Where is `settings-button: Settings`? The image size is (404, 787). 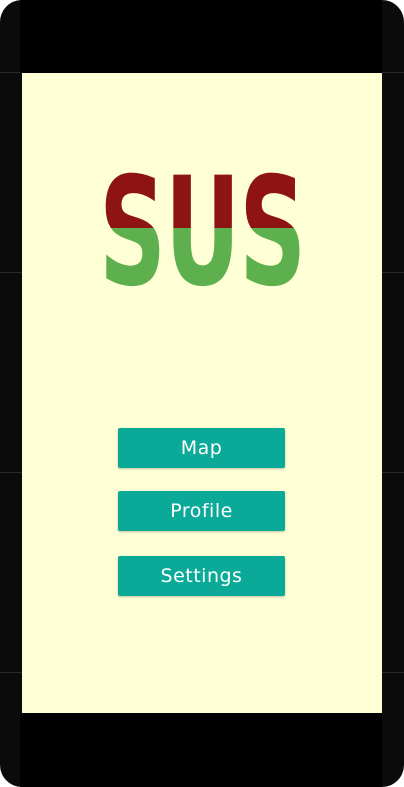 settings-button: Settings is located at coordinates (201, 576).